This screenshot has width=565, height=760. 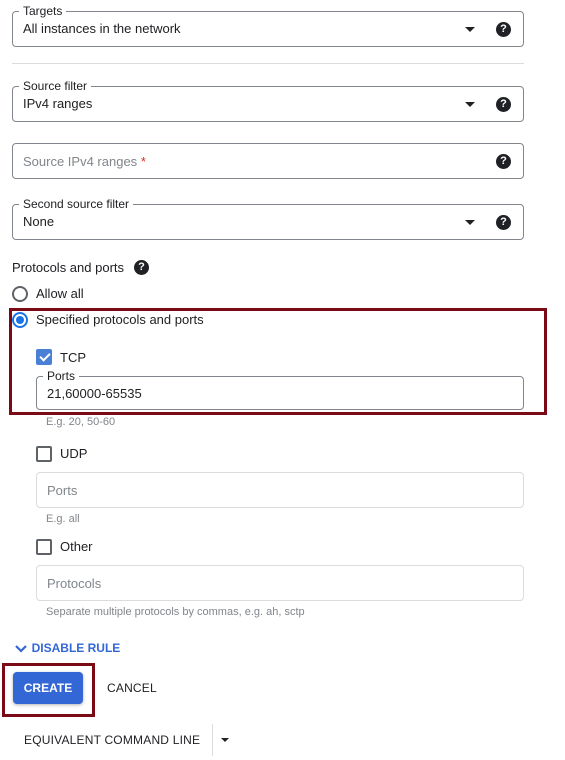 I want to click on tcp-label: TCP, so click(x=73, y=358).